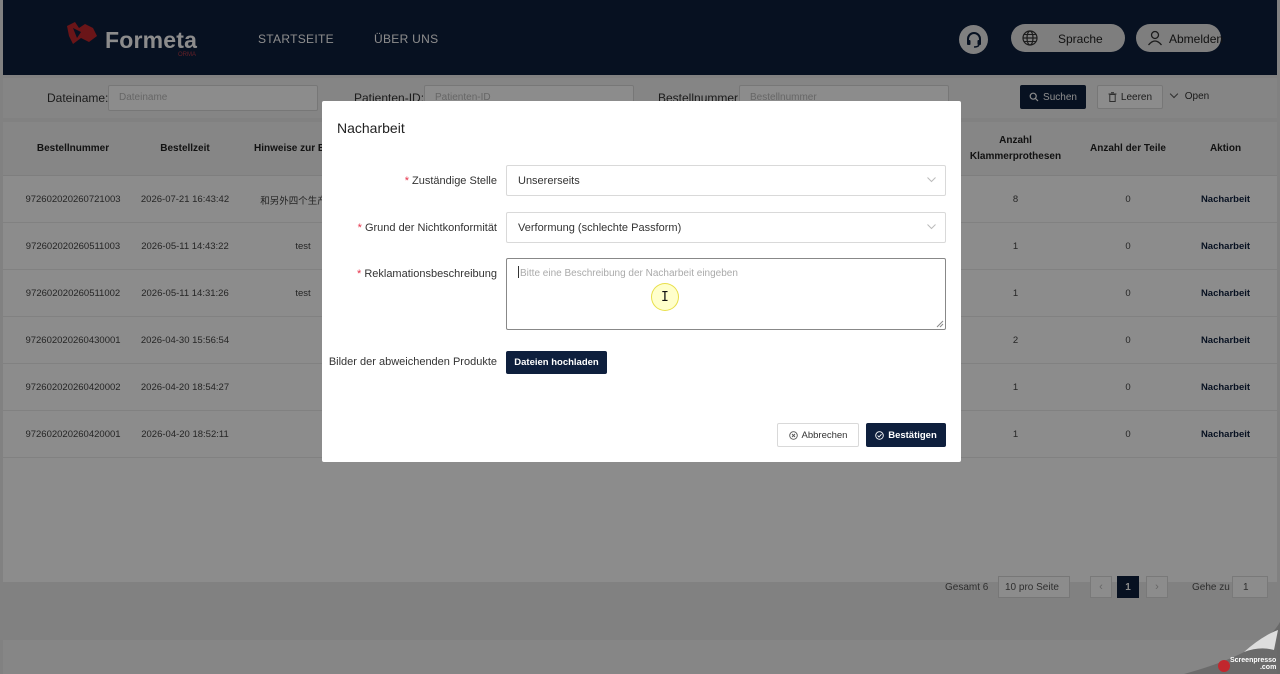 Image resolution: width=1280 pixels, height=674 pixels. I want to click on upload-files-button: Dateien hochladen, so click(556, 362).